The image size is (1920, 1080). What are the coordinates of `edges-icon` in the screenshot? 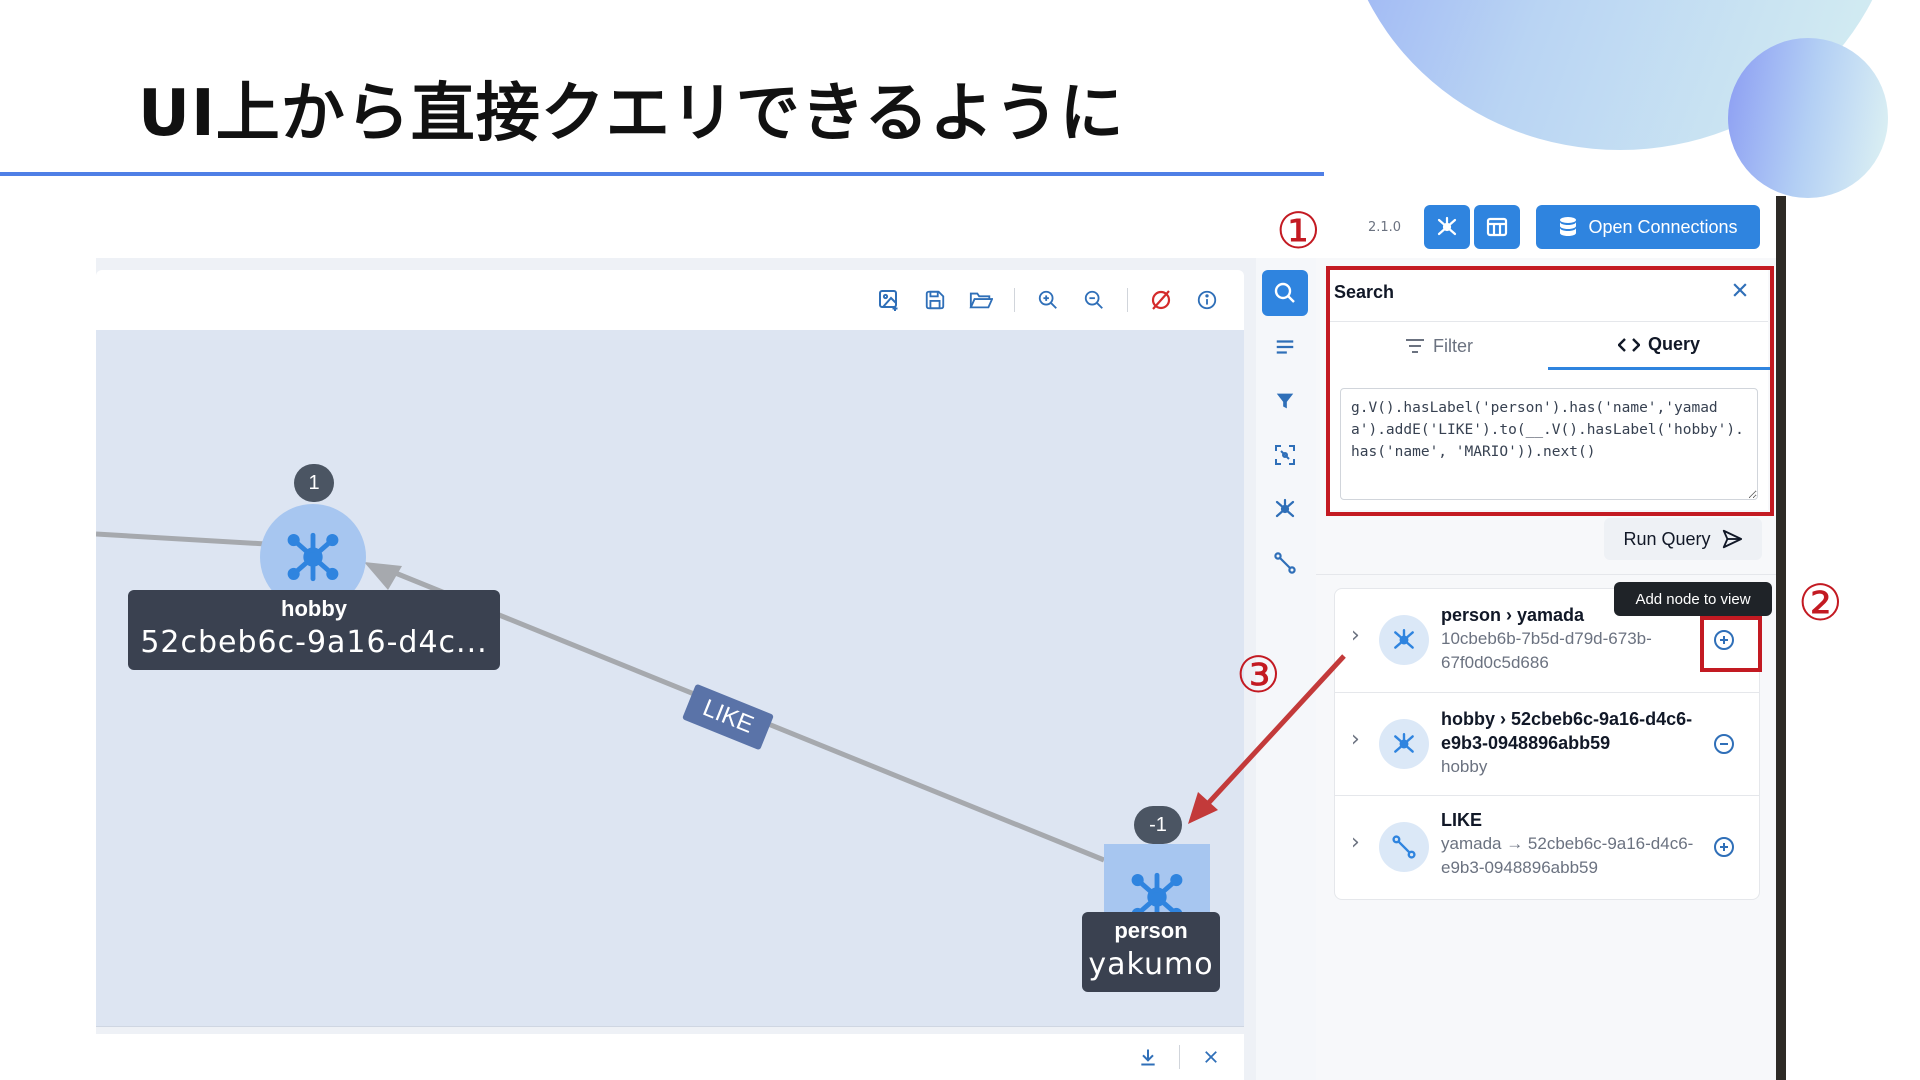 It's located at (1285, 563).